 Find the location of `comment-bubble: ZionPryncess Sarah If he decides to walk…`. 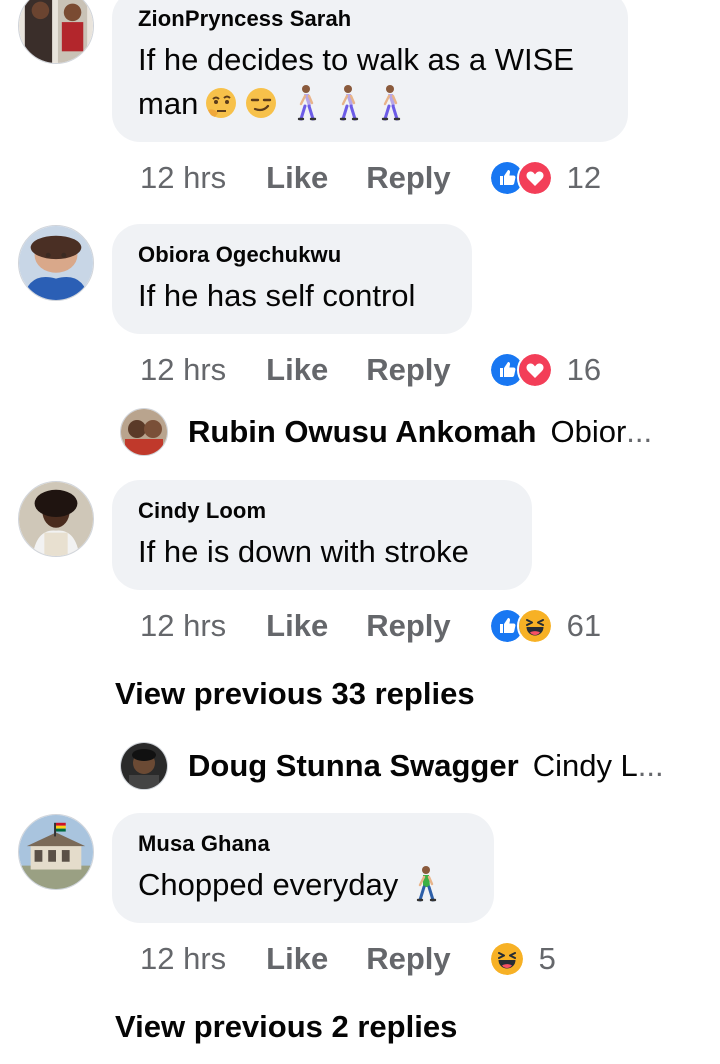

comment-bubble: ZionPryncess Sarah If he decides to walk… is located at coordinates (370, 71).